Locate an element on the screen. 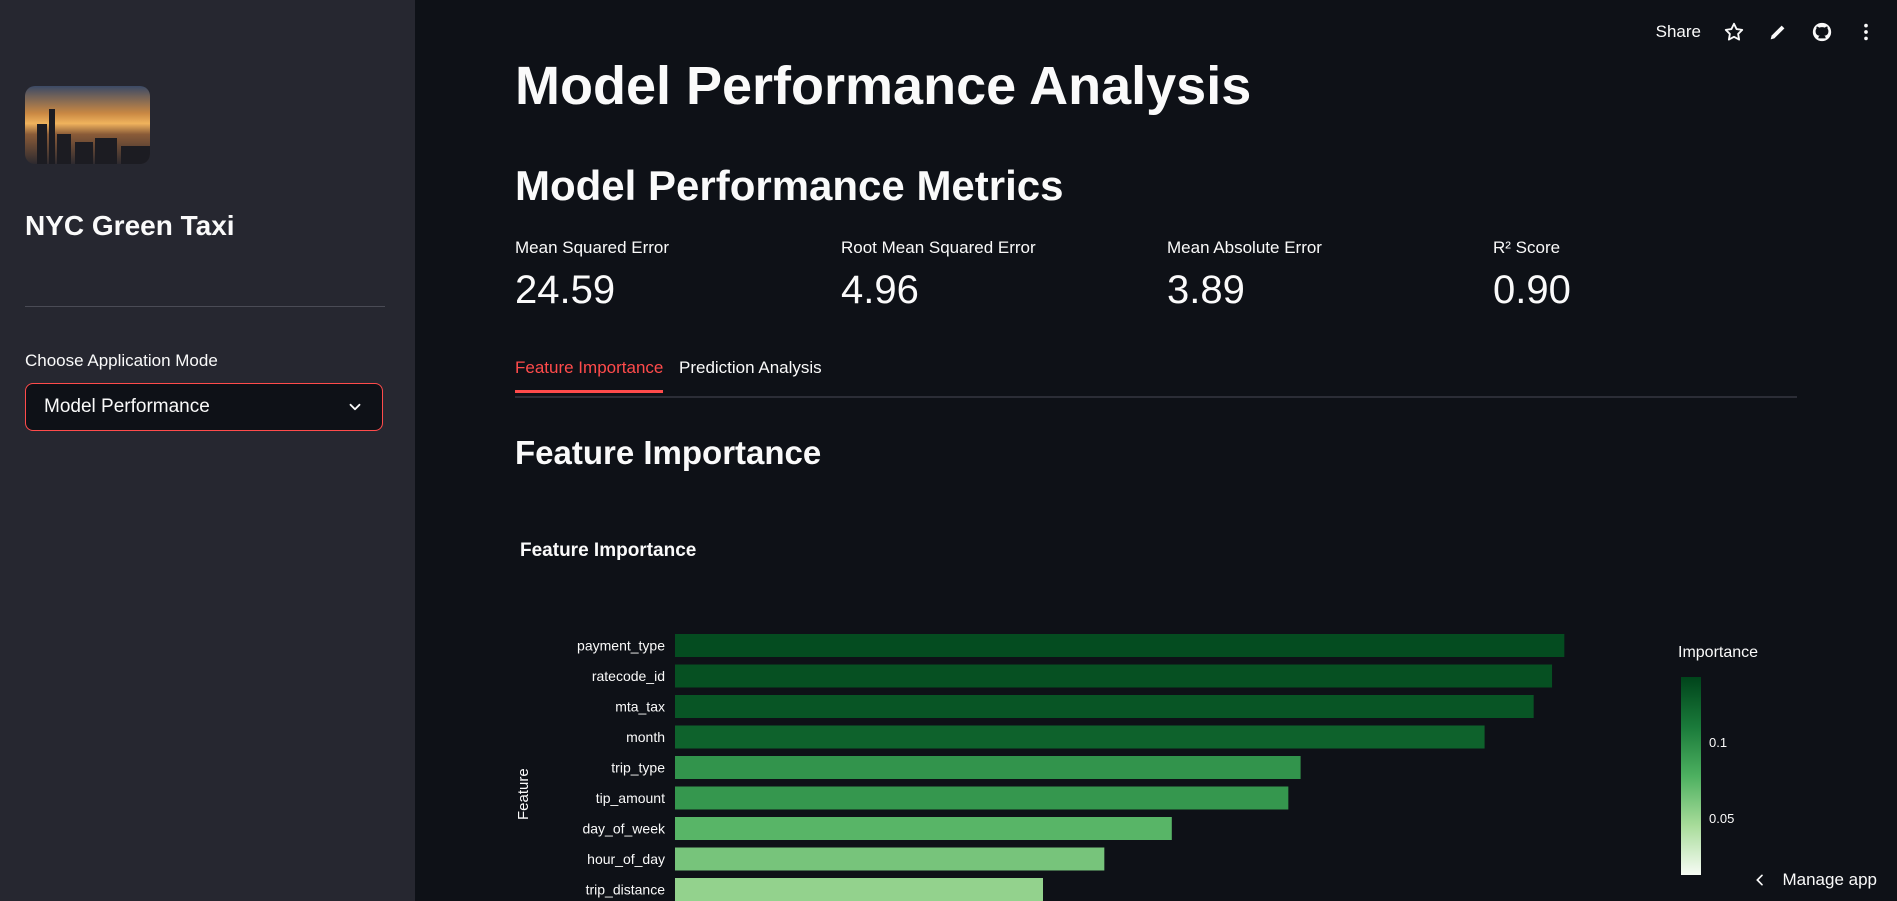 The width and height of the screenshot is (1897, 901). metric-value: 0.90 is located at coordinates (1532, 290).